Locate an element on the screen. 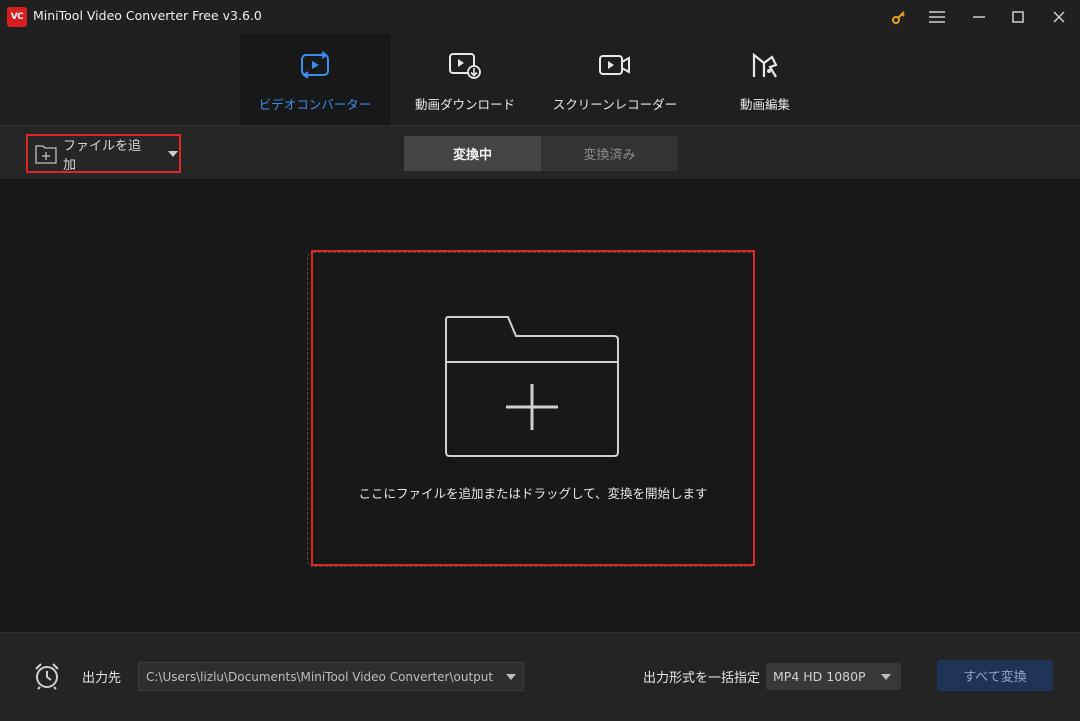 The width and height of the screenshot is (1080, 721). title-bar: VC MiniTool Video Converter Free v3.6.0 is located at coordinates (540, 17).